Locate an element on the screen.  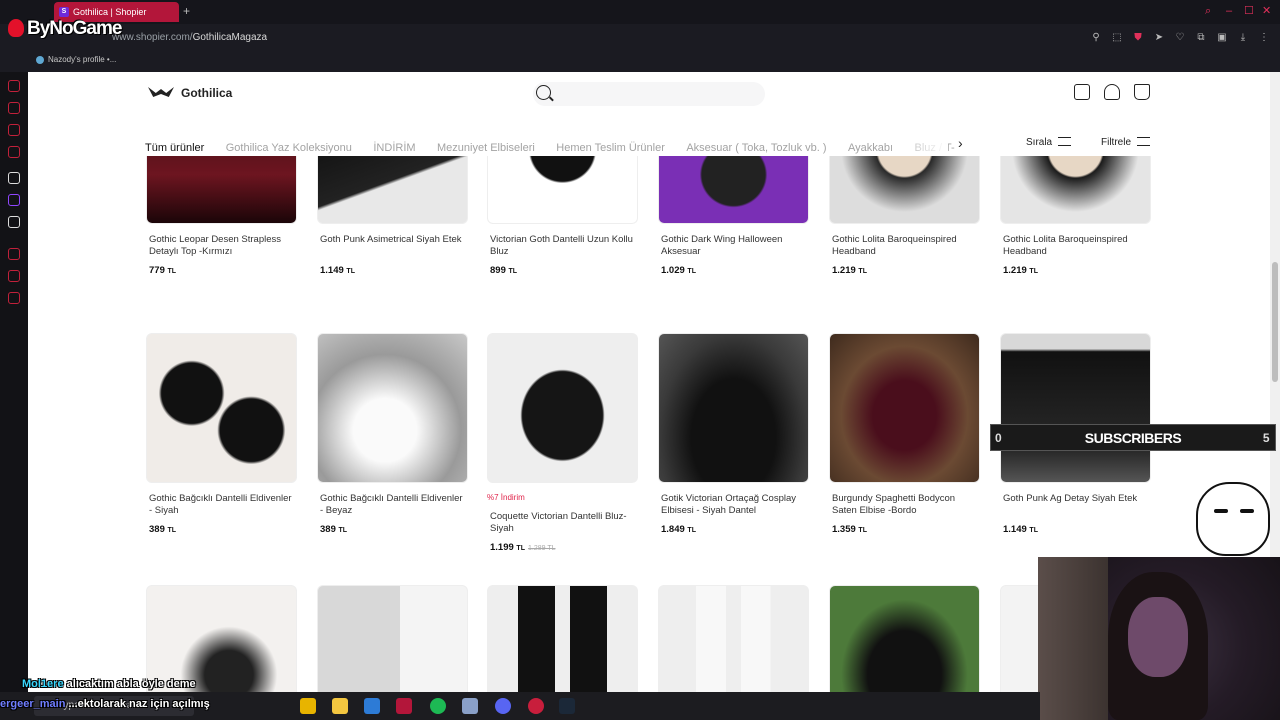
subscribers-right-count: 5 is located at coordinates (1266, 438).